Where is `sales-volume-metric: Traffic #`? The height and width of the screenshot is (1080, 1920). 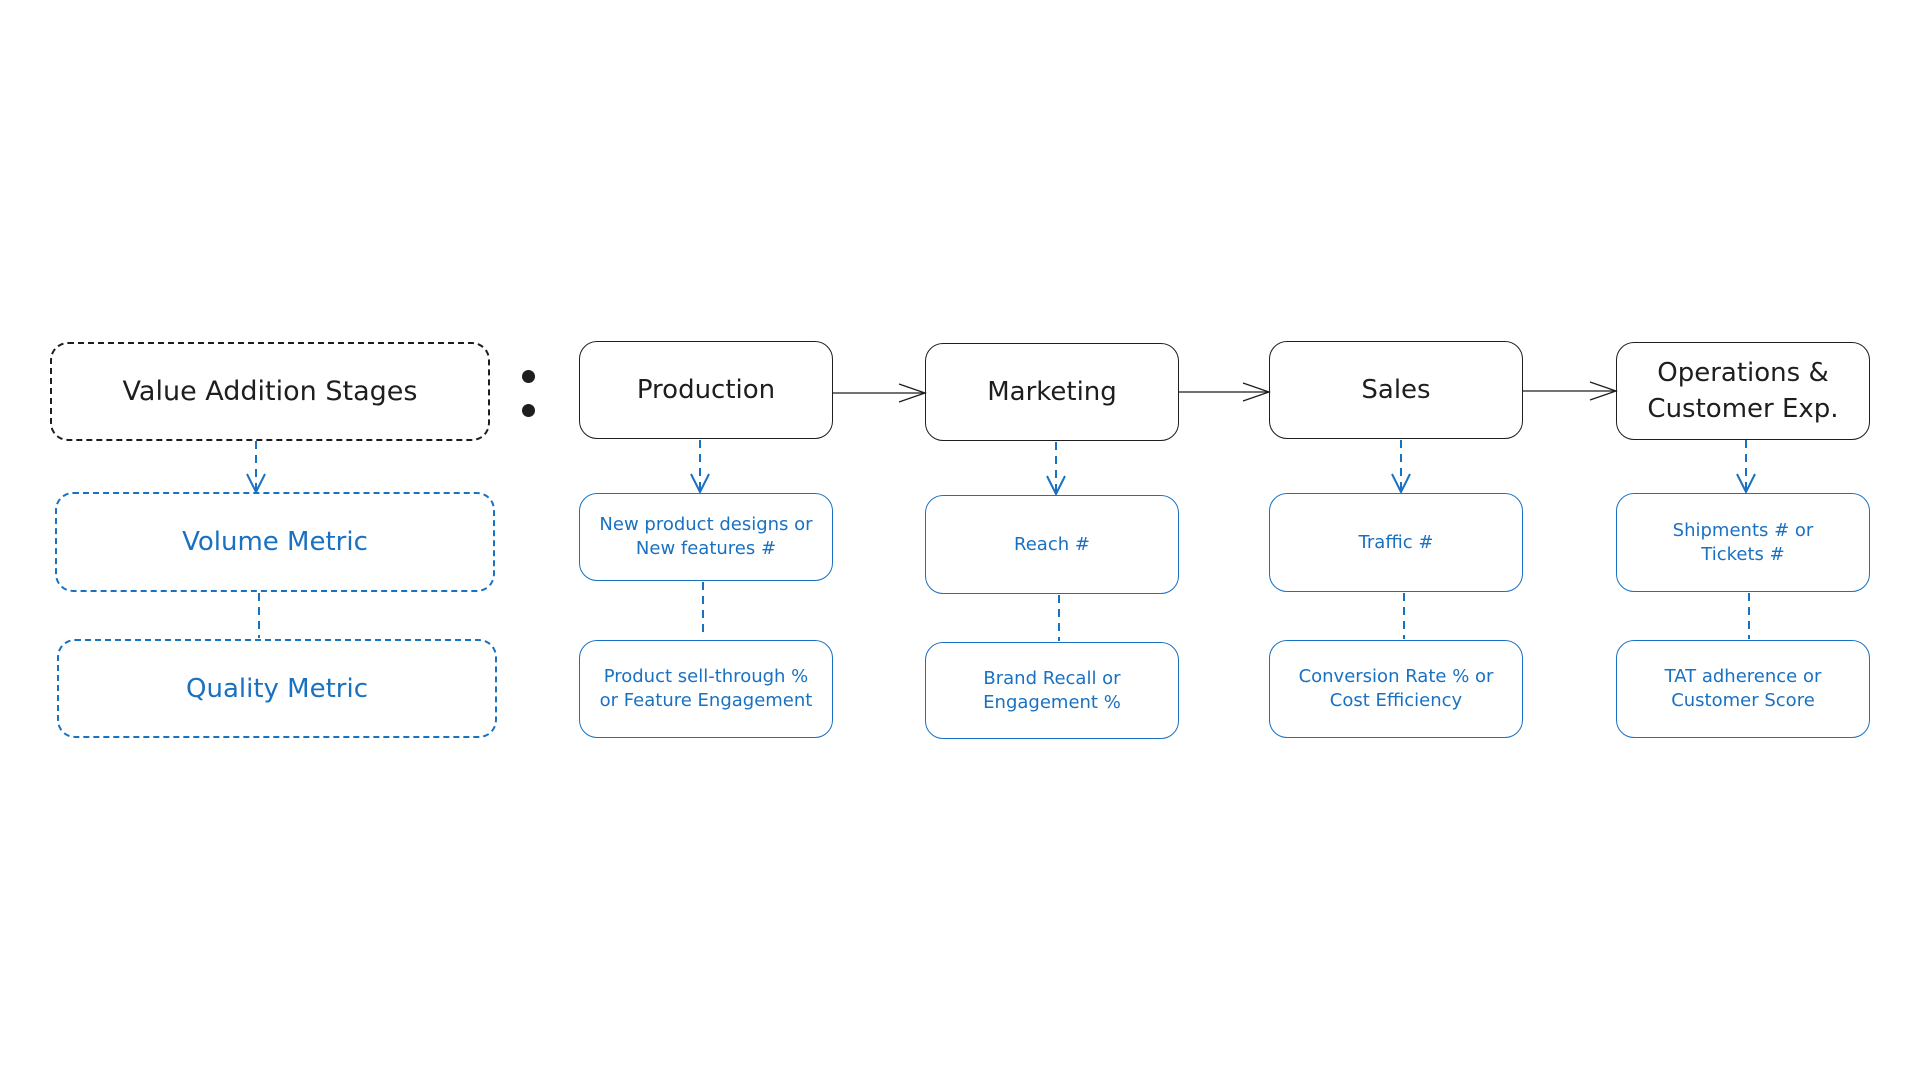
sales-volume-metric: Traffic # is located at coordinates (1396, 542).